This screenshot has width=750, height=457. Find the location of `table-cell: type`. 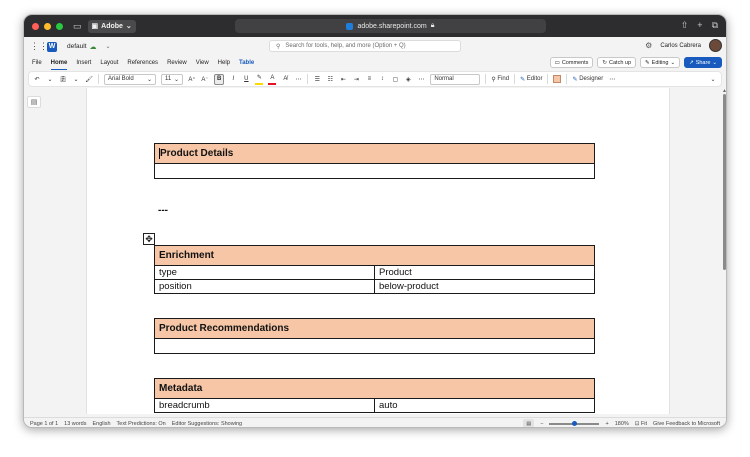

table-cell: type is located at coordinates (264, 272).